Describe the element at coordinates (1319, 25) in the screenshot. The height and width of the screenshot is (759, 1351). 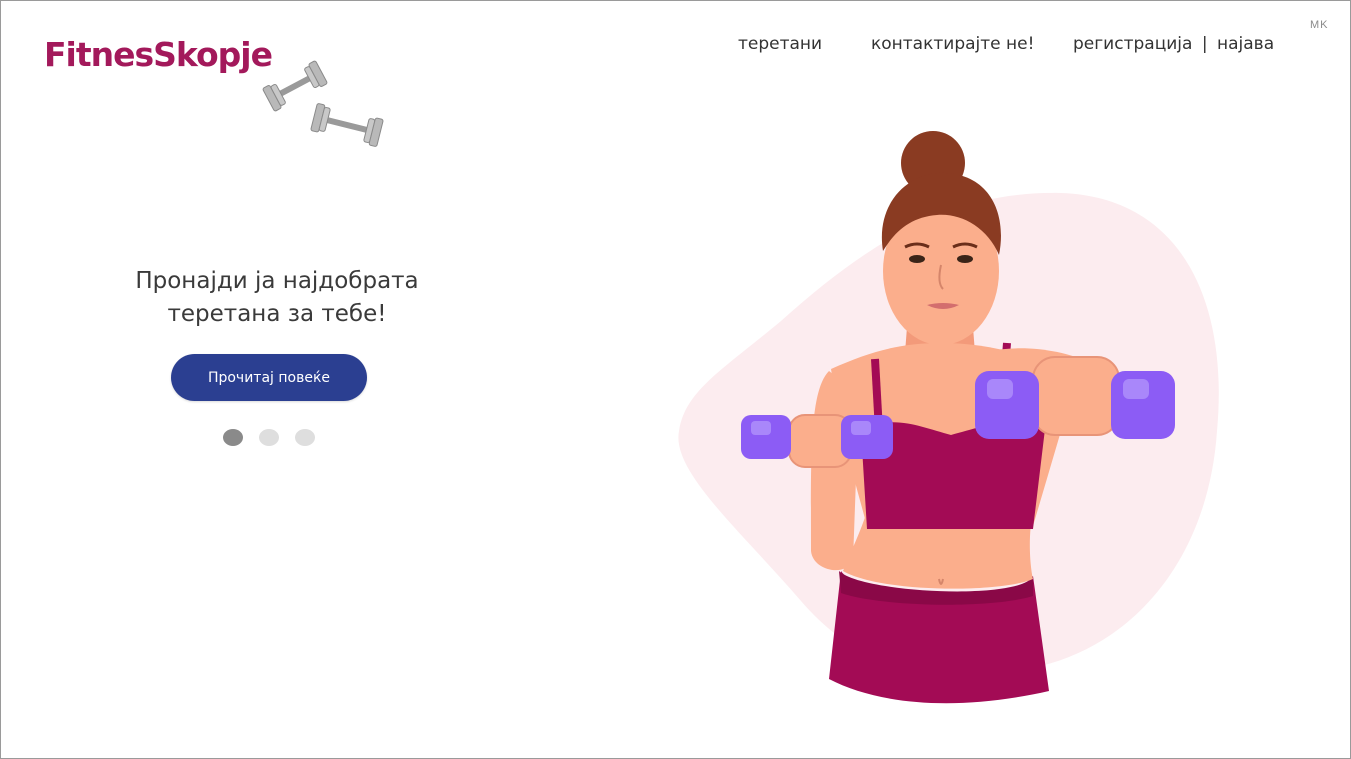
I see `language-switch: MK` at that location.